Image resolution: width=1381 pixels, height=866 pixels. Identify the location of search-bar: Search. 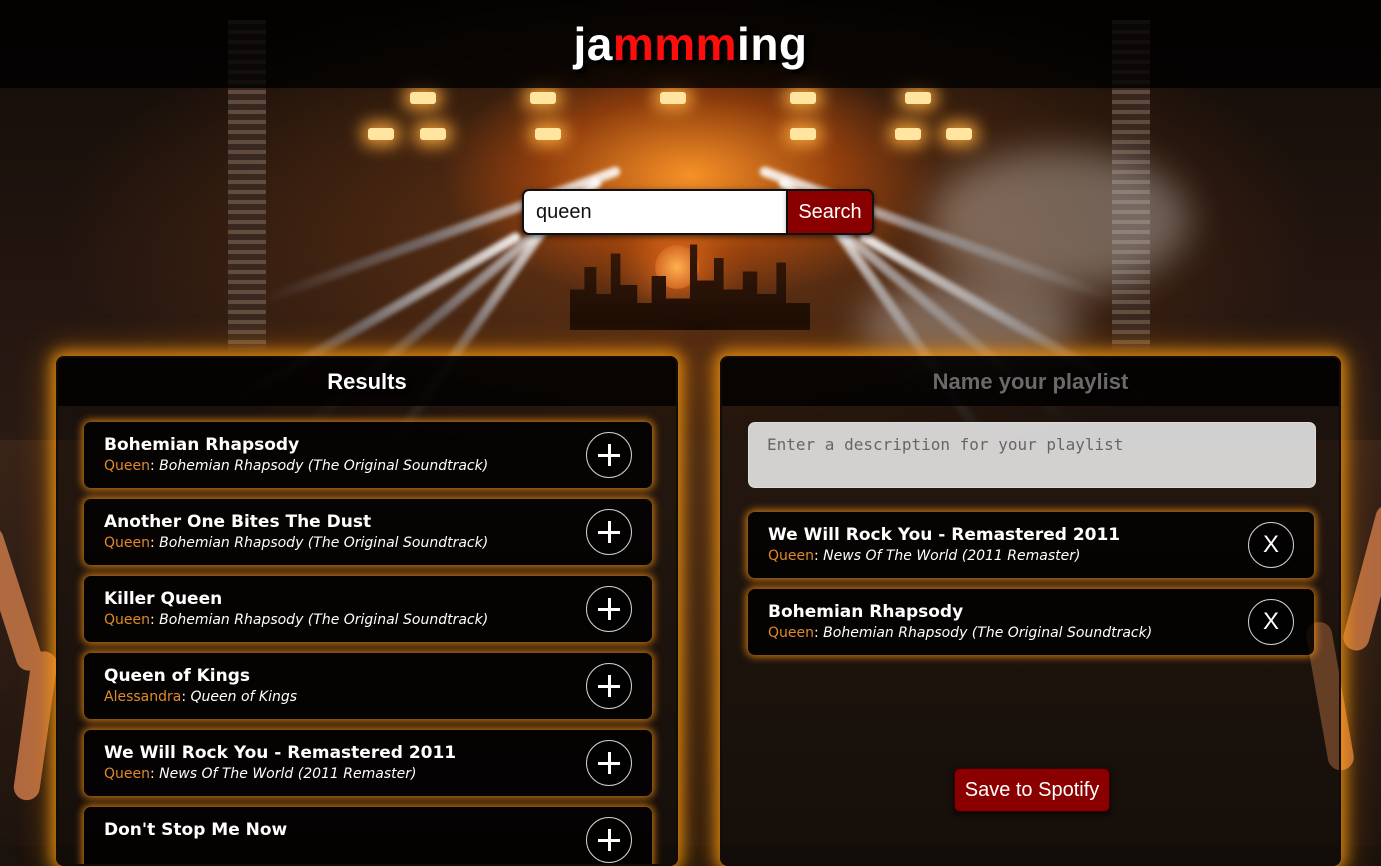
(698, 212).